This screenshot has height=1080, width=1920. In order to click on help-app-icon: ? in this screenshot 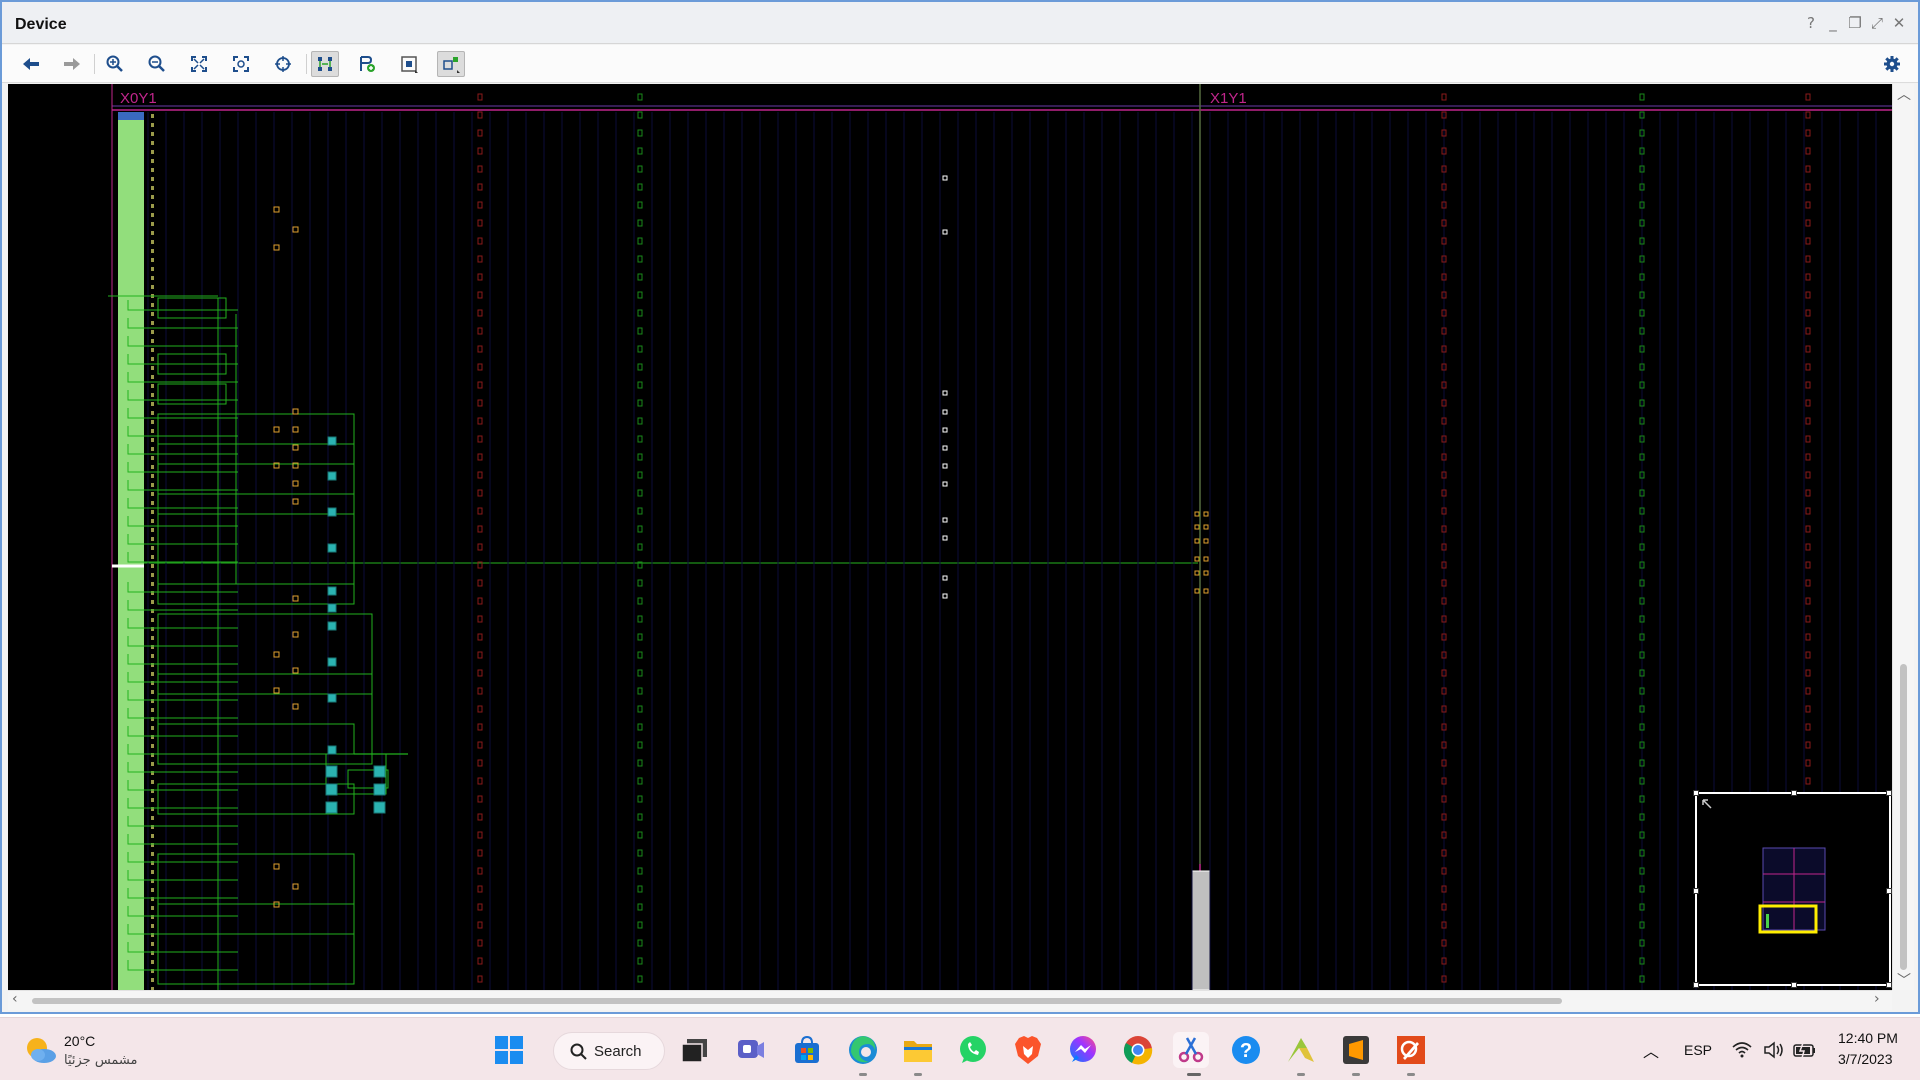, I will do `click(1246, 1050)`.